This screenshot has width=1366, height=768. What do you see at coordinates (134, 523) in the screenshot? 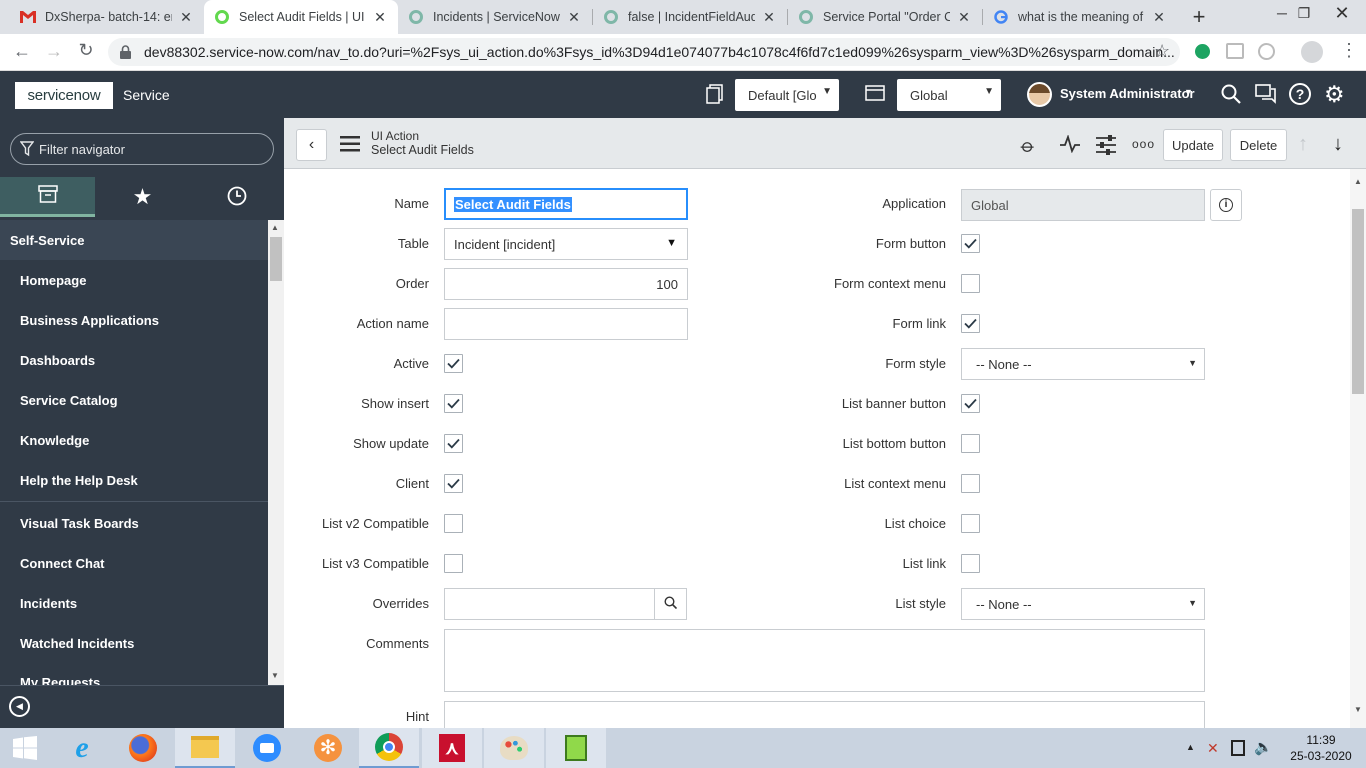
I see `nav-item-visual-task-boards: Visual Task Boards` at bounding box center [134, 523].